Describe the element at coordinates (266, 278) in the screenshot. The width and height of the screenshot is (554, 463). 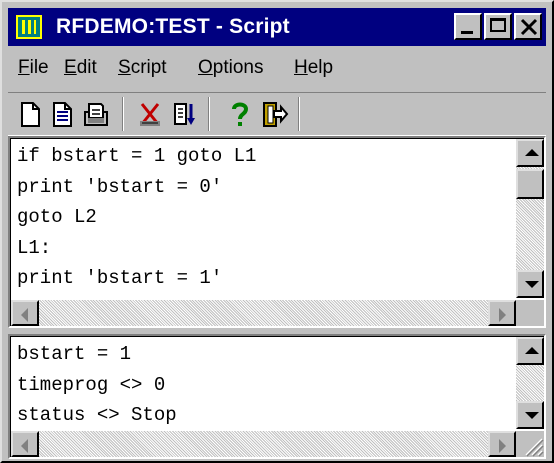
I see `code-line: print 'bstart = 1'` at that location.